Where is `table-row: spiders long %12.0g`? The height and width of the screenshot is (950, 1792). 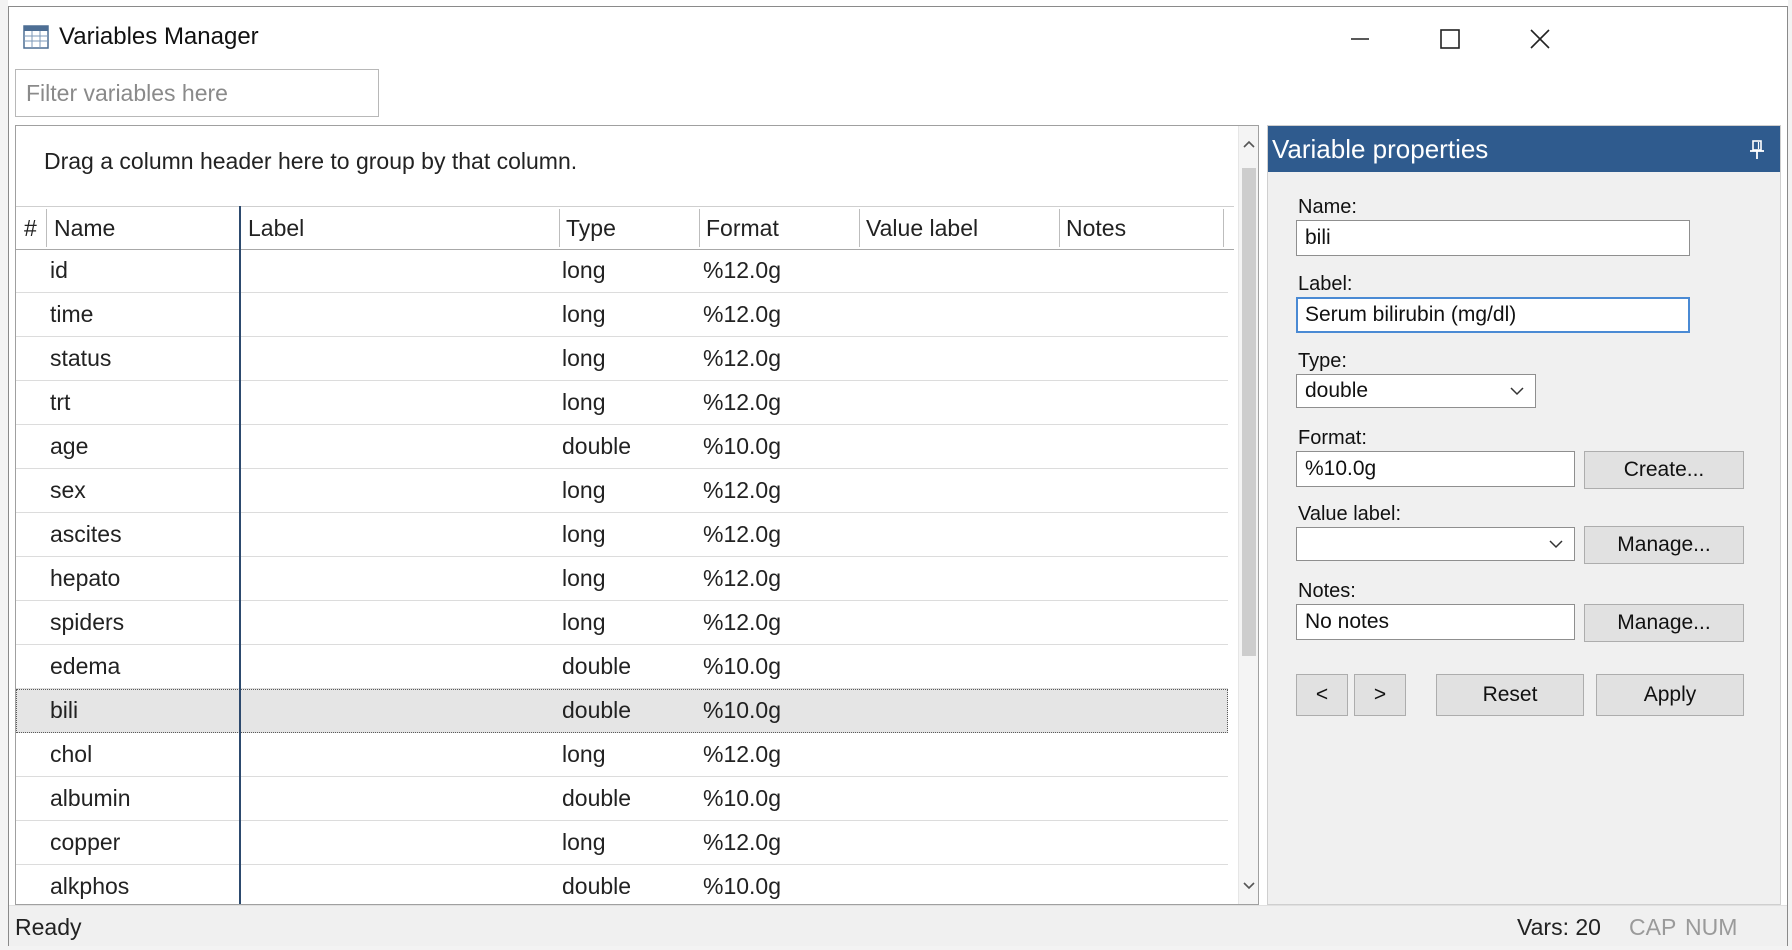
table-row: spiders long %12.0g is located at coordinates (622, 623).